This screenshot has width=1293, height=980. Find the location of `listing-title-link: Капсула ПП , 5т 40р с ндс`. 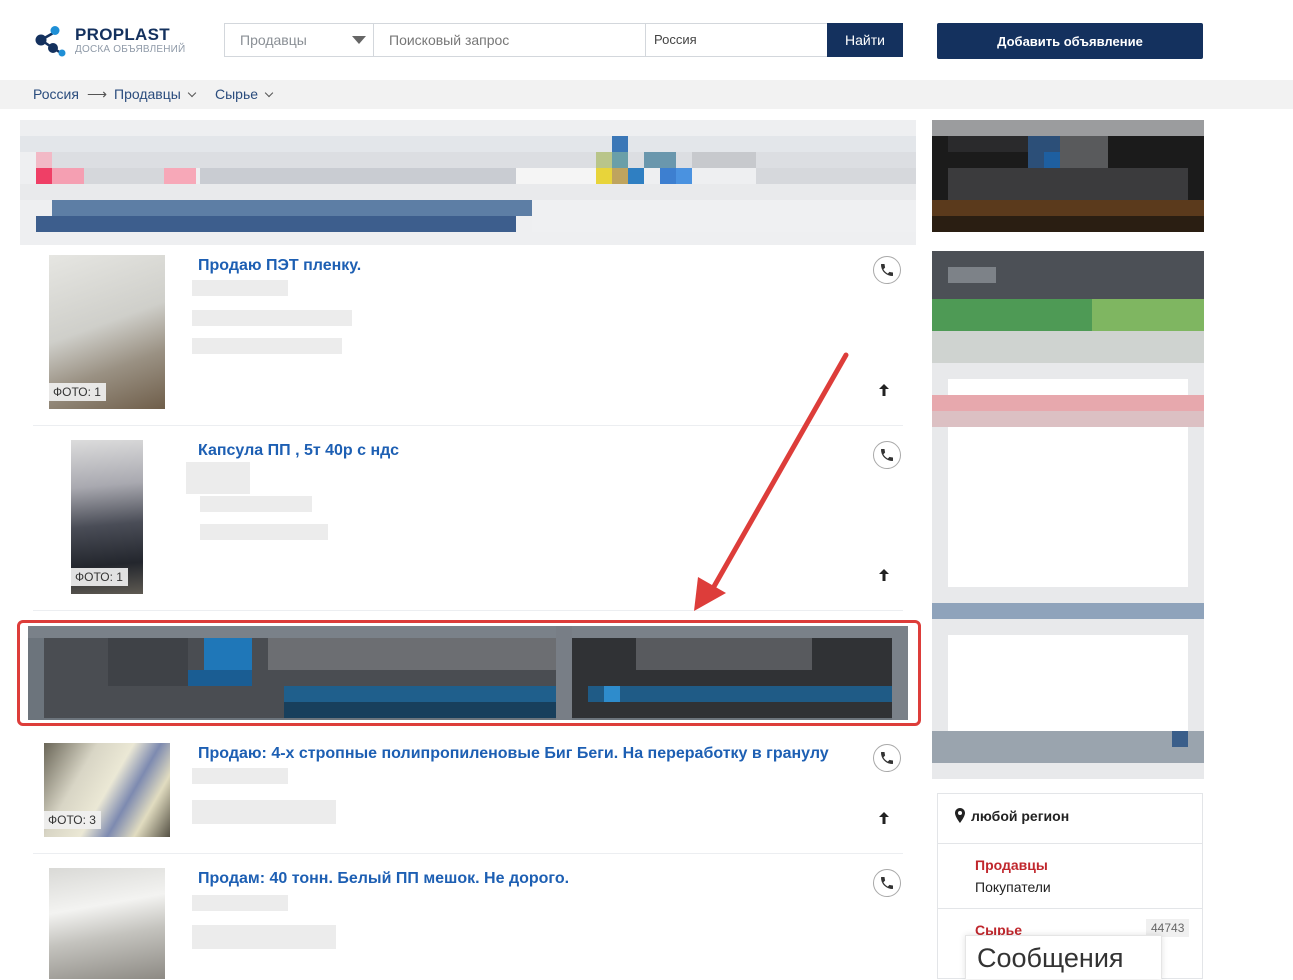

listing-title-link: Капсула ПП , 5т 40р с ндс is located at coordinates (298, 451).